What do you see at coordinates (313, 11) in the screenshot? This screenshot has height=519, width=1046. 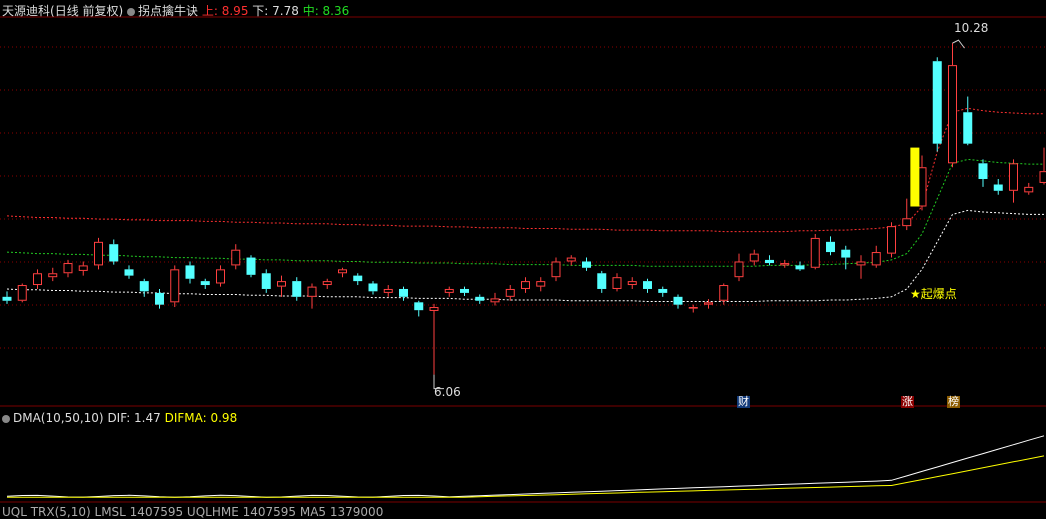 I see `mid-label: 中:` at bounding box center [313, 11].